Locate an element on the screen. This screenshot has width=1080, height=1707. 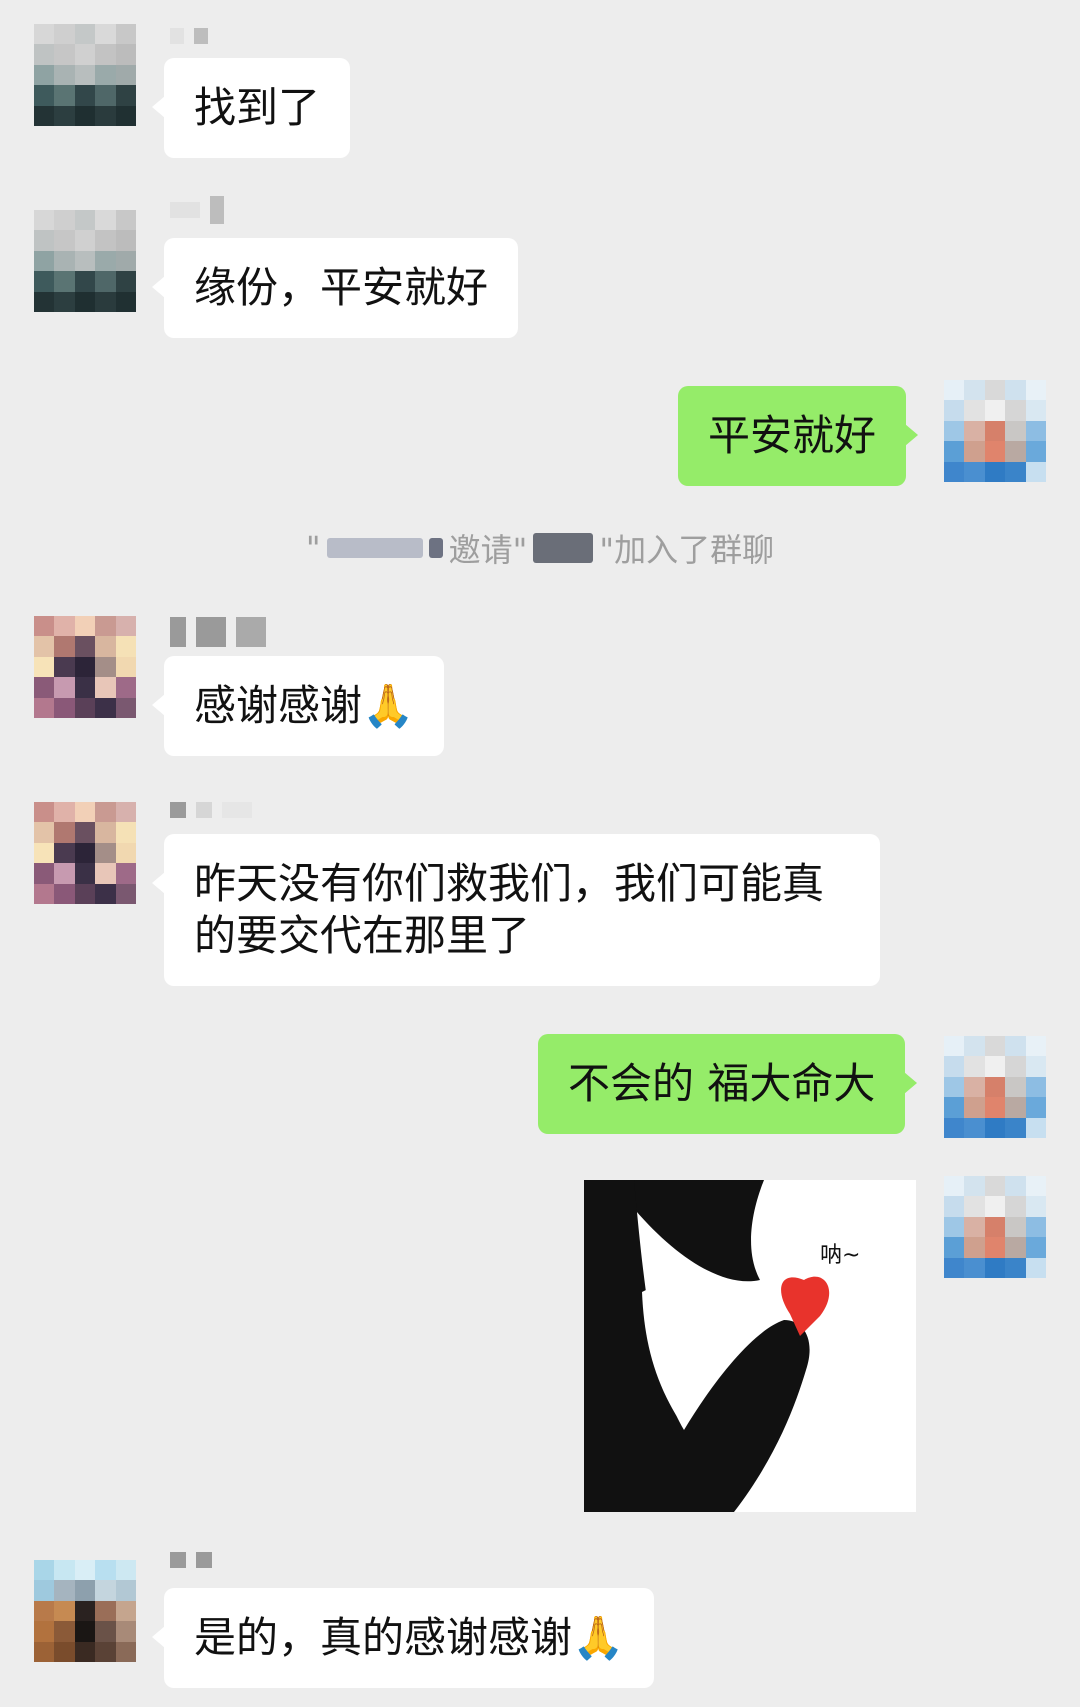
message-line: 的要交代在那里了 is located at coordinates (362, 935).